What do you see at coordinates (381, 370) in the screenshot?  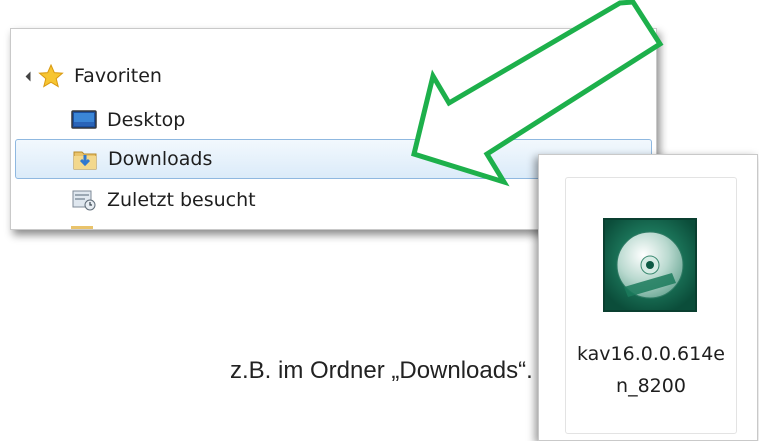 I see `instruction-caption: z.B. im Ordner „Downloads“.` at bounding box center [381, 370].